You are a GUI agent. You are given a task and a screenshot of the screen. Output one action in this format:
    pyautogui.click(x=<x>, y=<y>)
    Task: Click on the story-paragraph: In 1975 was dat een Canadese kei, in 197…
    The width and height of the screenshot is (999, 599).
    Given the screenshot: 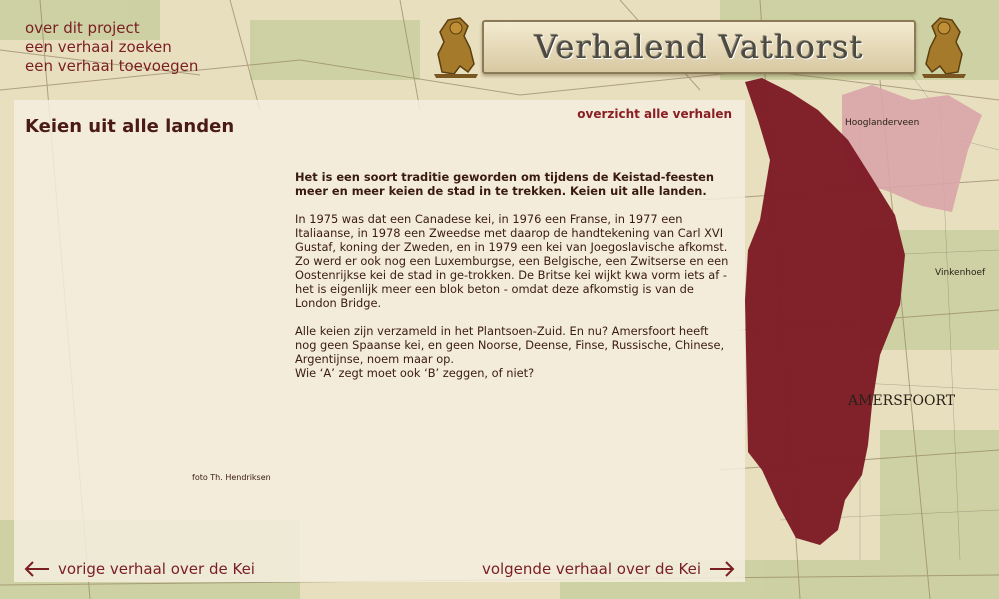 What is the action you would take?
    pyautogui.click(x=512, y=261)
    